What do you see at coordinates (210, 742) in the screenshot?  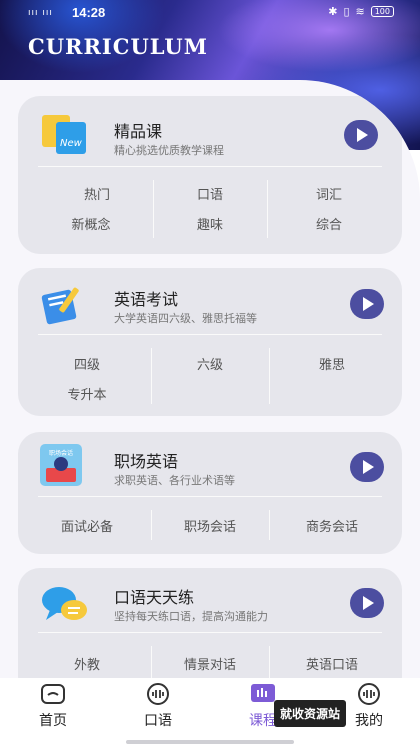 I see `home-indicator` at bounding box center [210, 742].